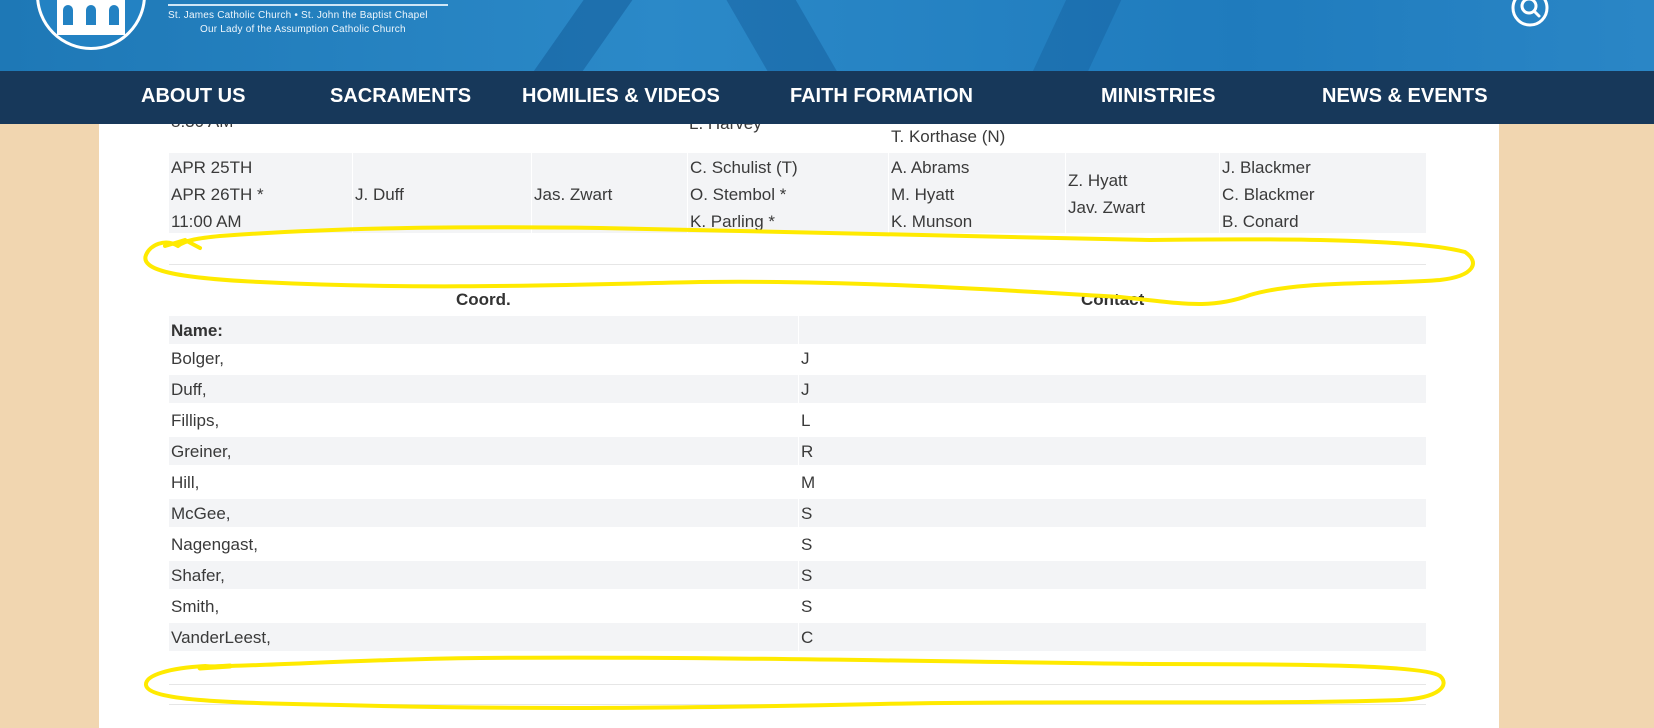 This screenshot has height=728, width=1654. I want to click on church-logo-icon, so click(91, 25).